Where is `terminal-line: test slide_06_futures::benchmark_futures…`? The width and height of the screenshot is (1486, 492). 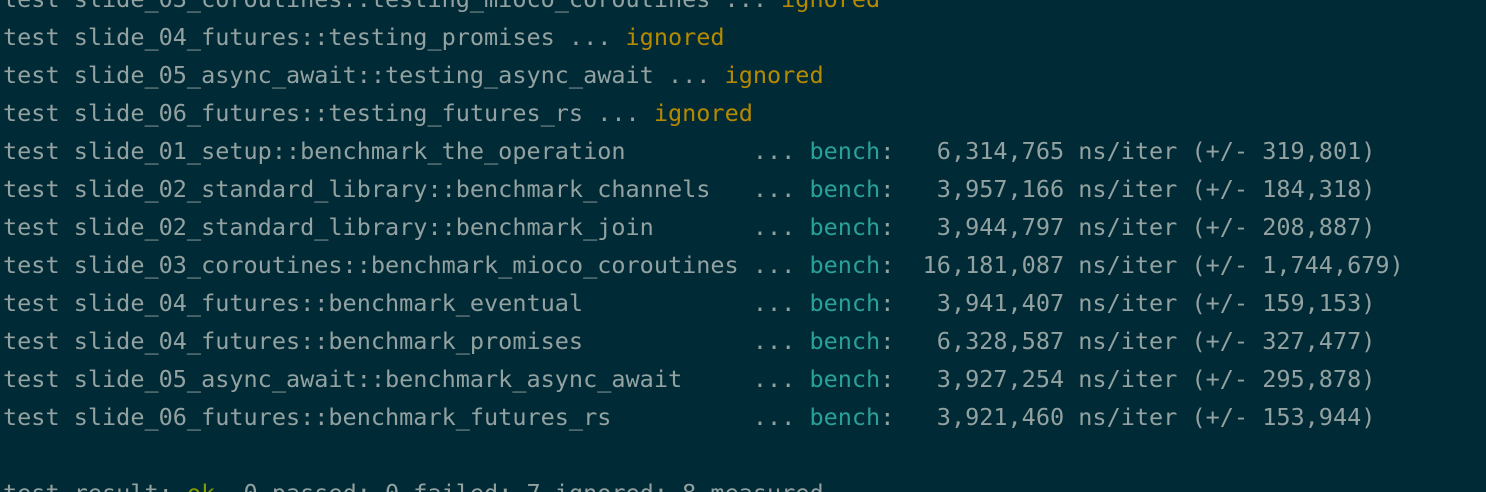
terminal-line: test slide_06_futures::benchmark_futures… is located at coordinates (703, 417).